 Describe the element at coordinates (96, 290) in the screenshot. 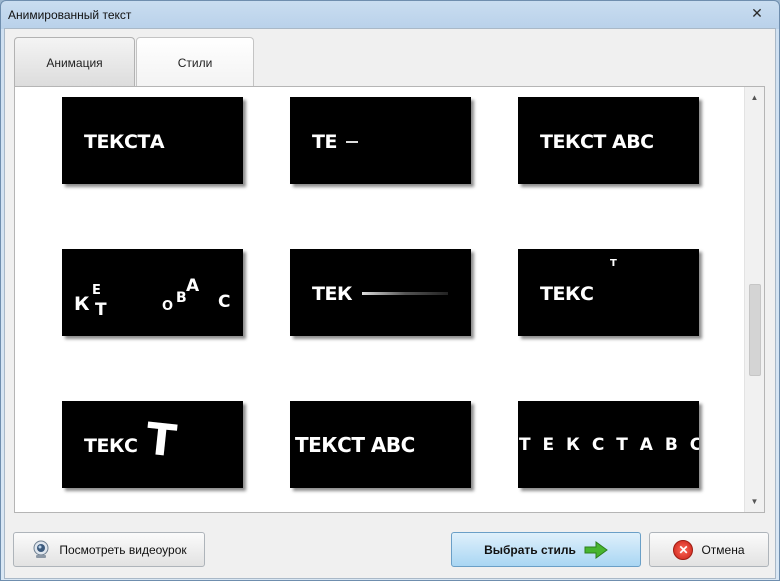

I see `thumbnail-letter: Е` at that location.